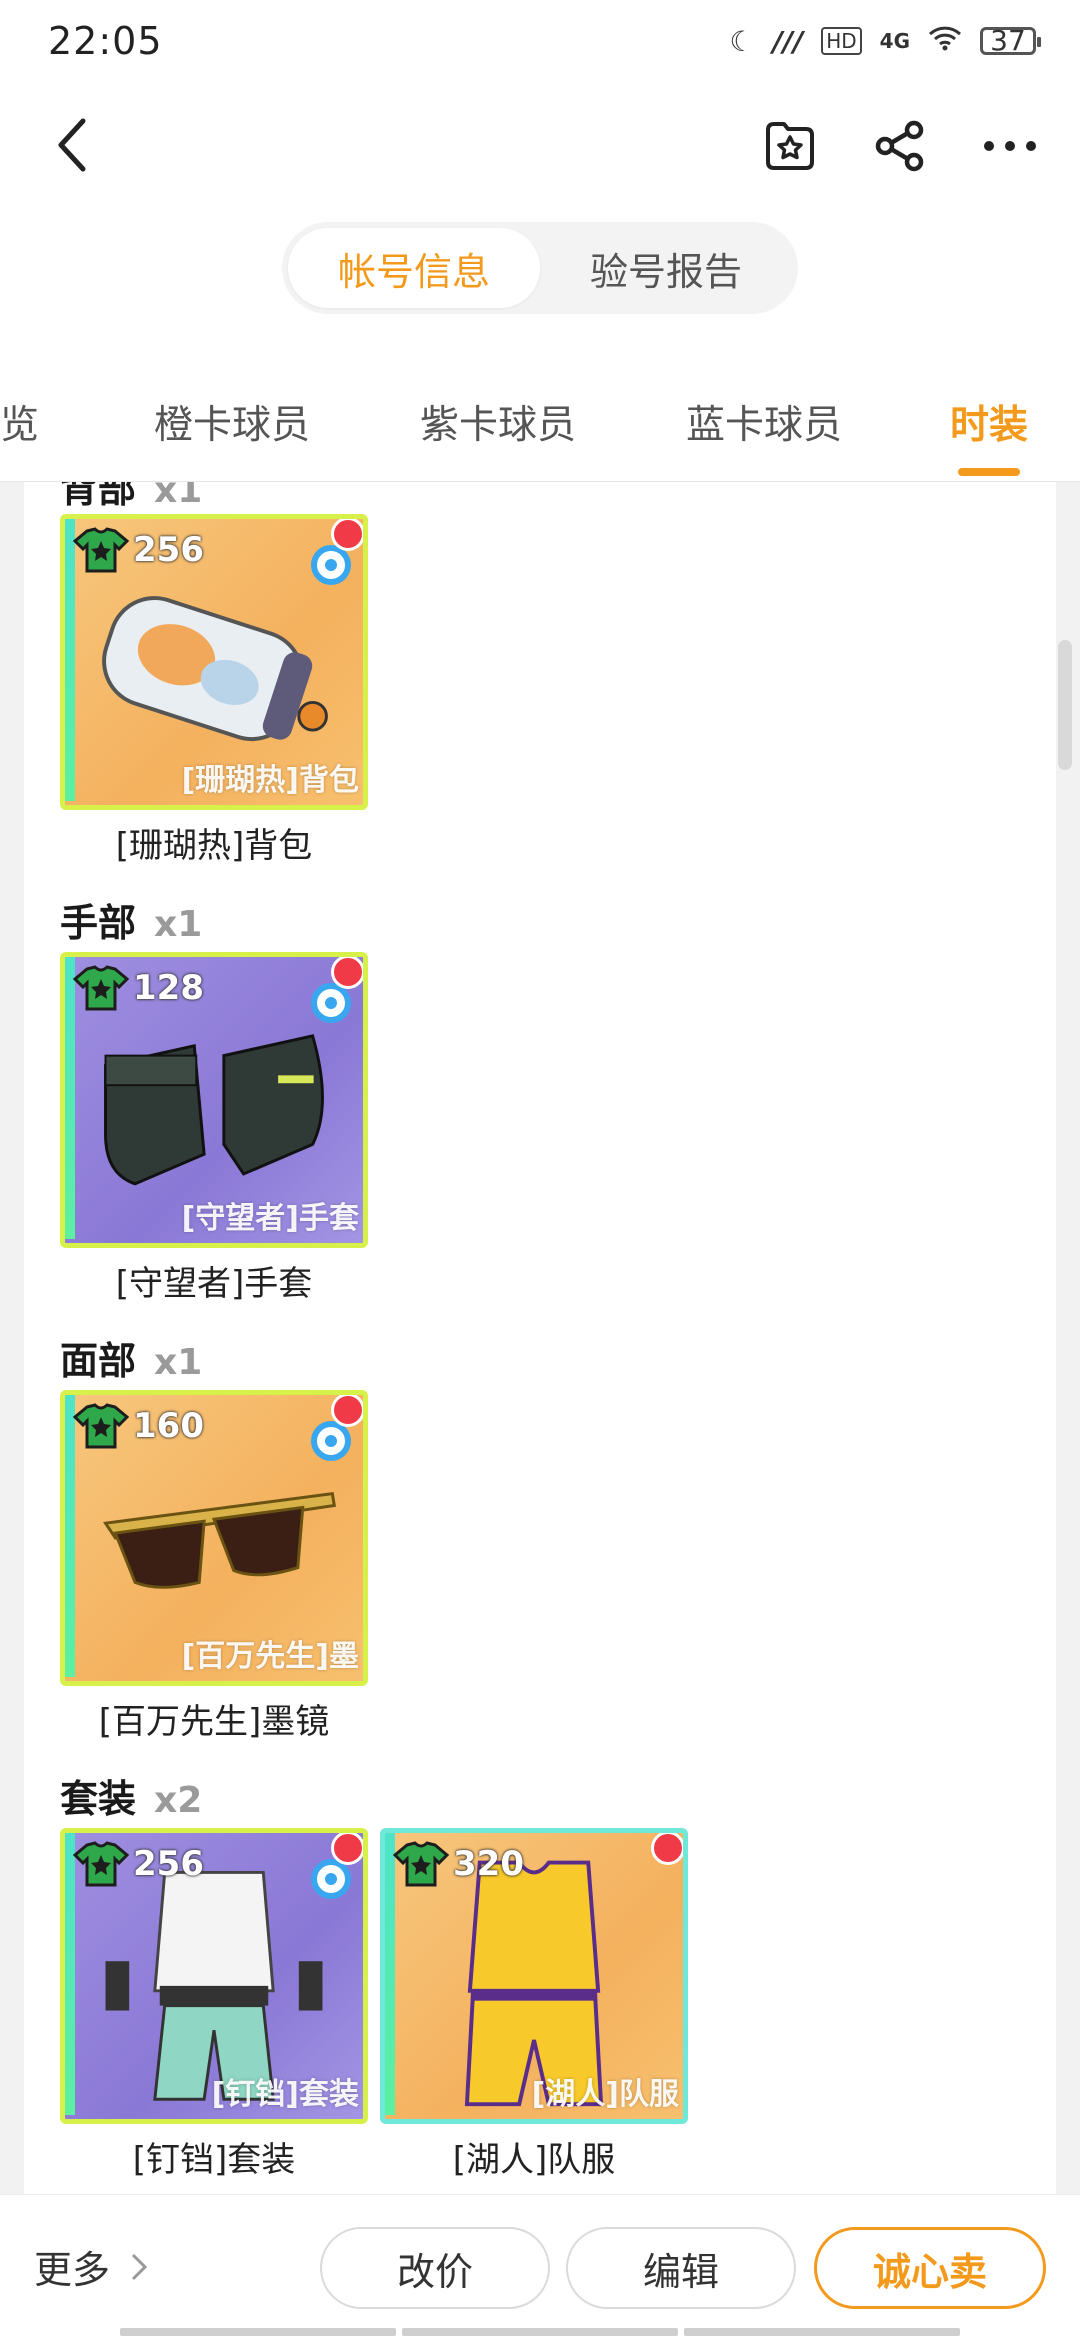 This screenshot has height=2340, width=1080. I want to click on nav-bar, so click(540, 147).